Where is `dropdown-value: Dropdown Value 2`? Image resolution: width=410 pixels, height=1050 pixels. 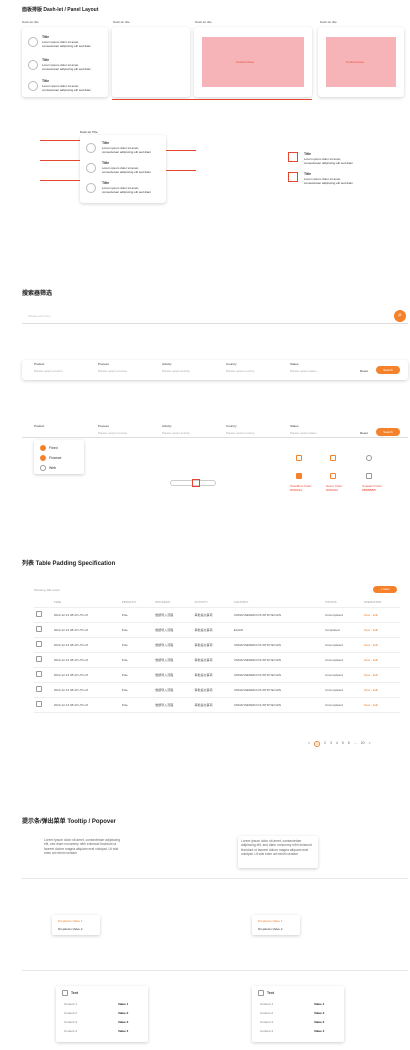 dropdown-value: Dropdown Value 2 is located at coordinates (70, 929).